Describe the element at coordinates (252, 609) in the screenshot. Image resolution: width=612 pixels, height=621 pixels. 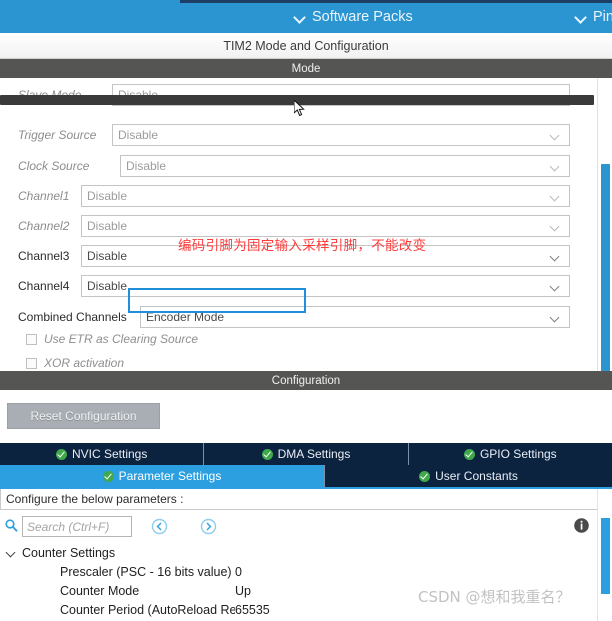
I see `parameter-value-counter-period: 65535` at that location.